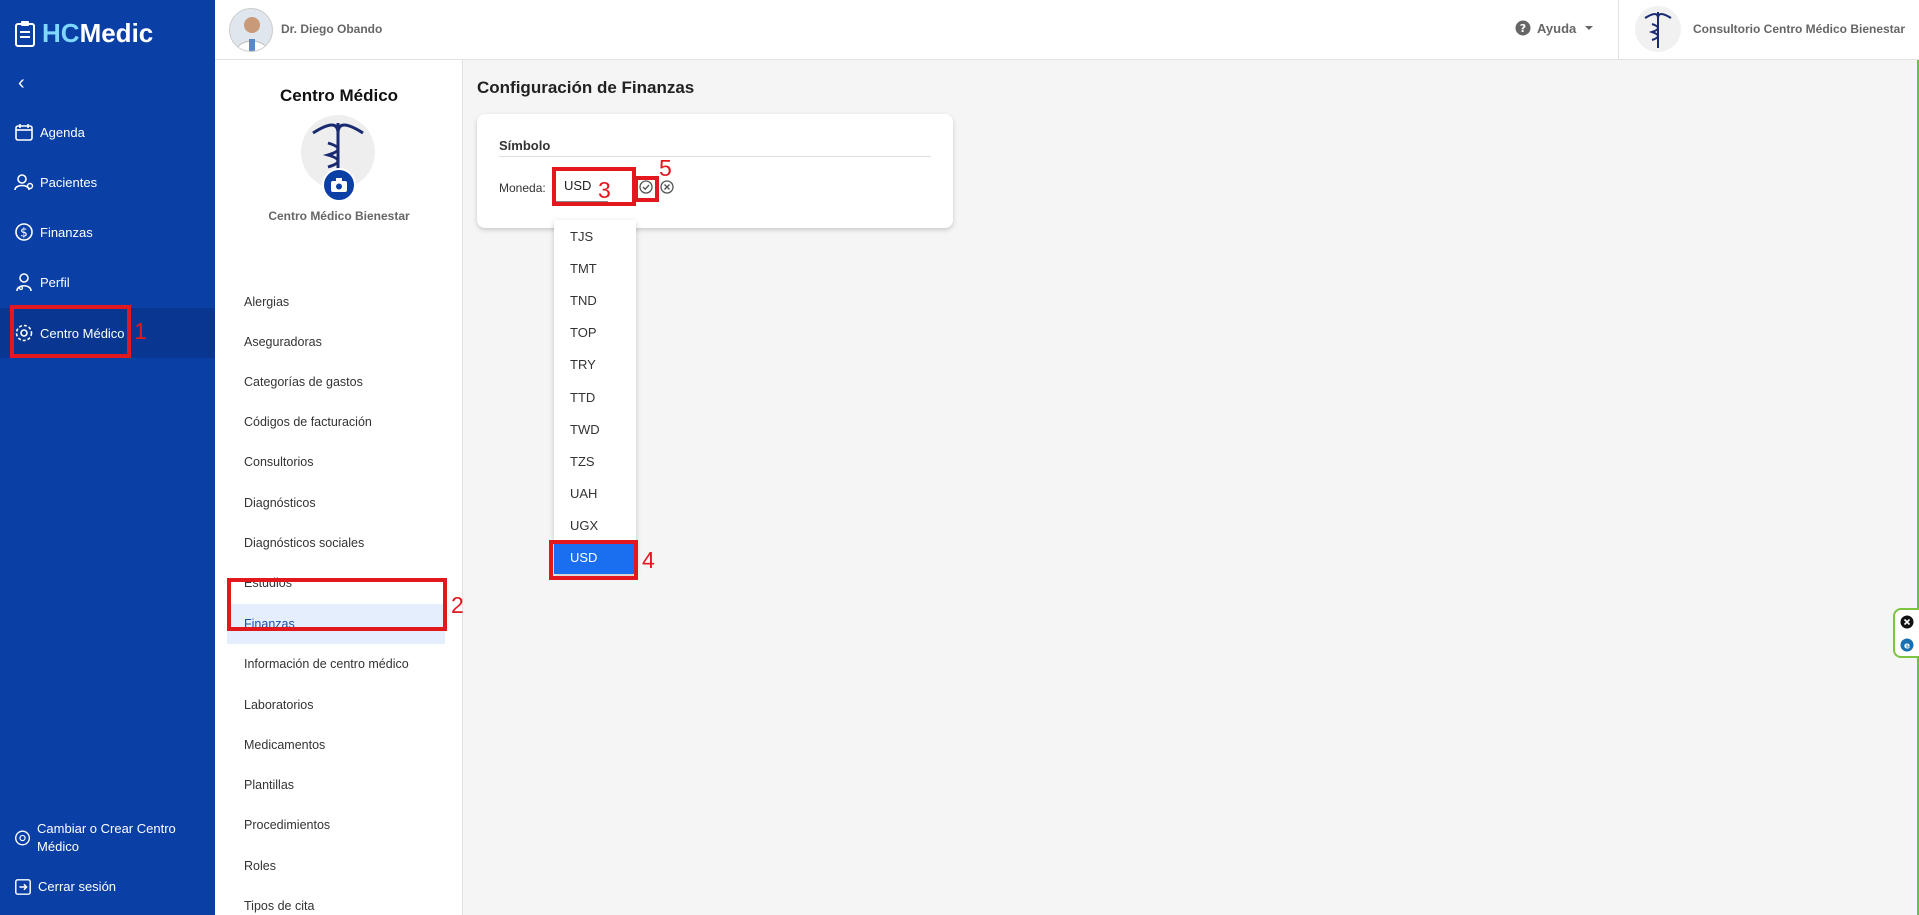 The height and width of the screenshot is (915, 1919). Describe the element at coordinates (336, 382) in the screenshot. I see `menu-item-categorias-gastos: Categorías de gastos` at that location.